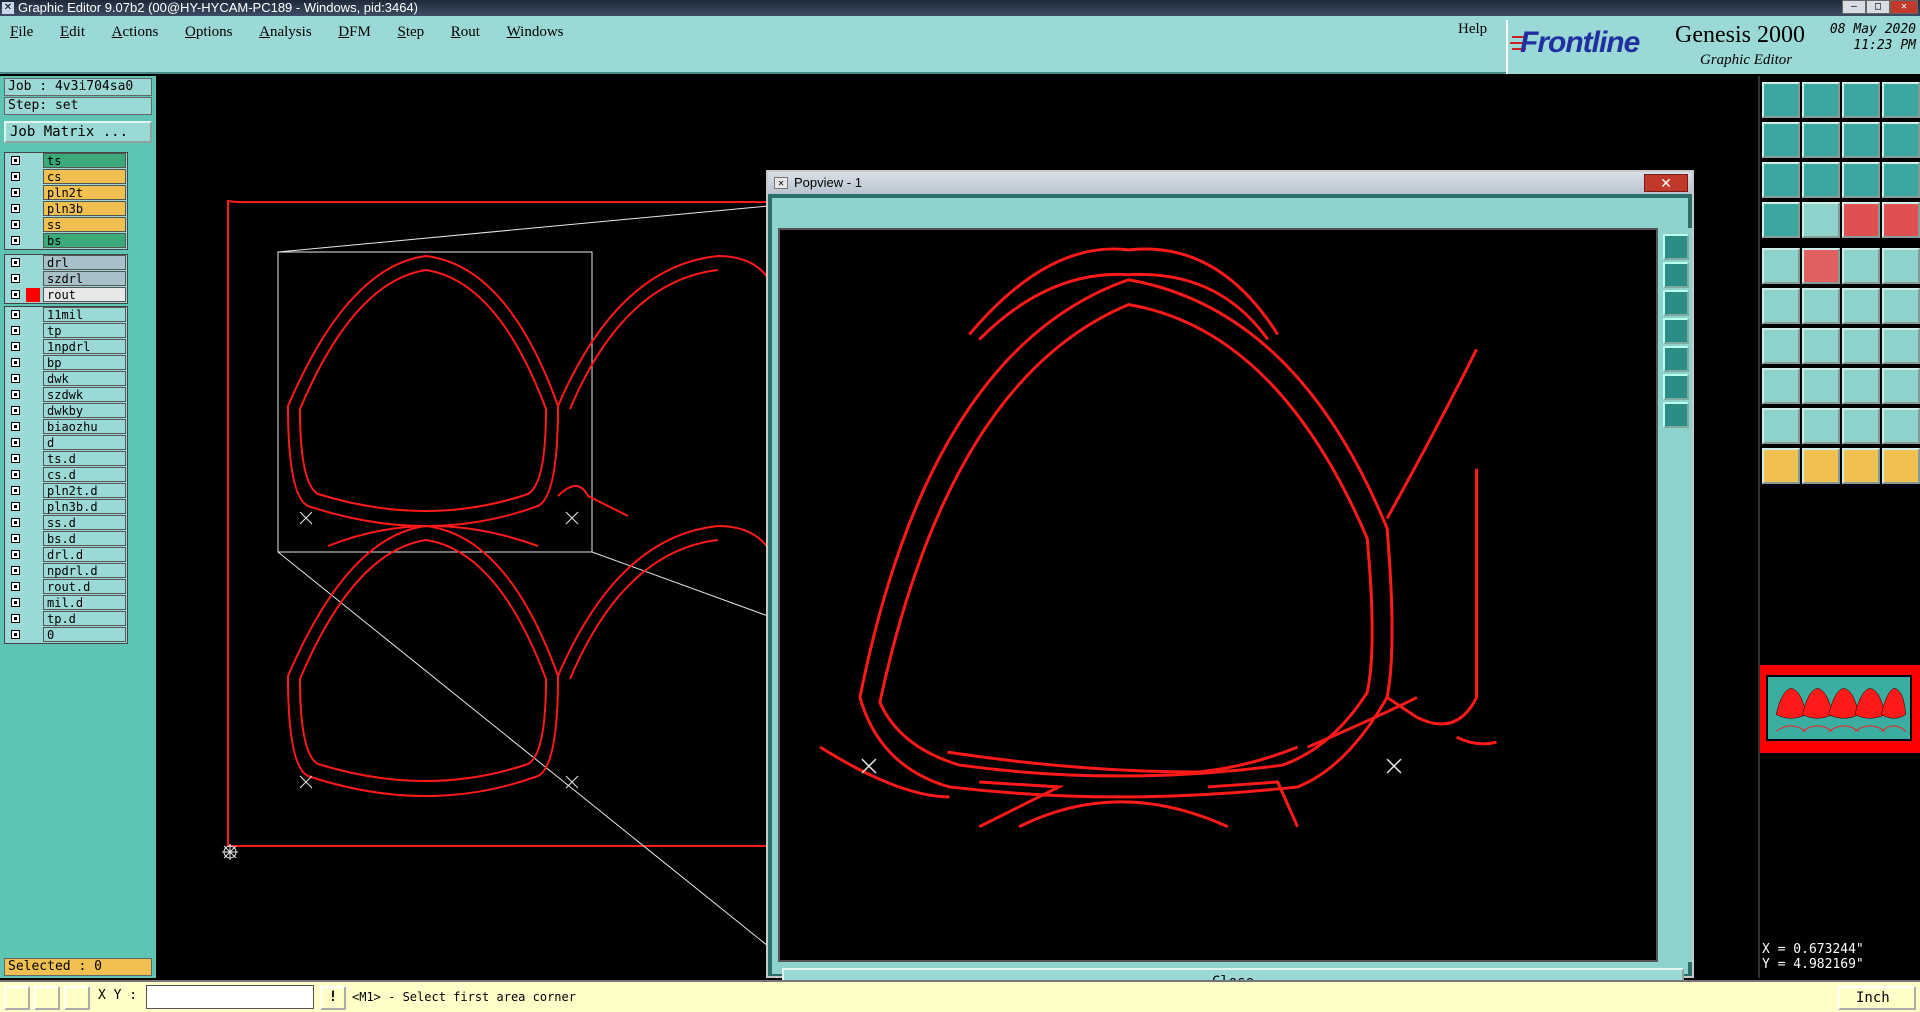  I want to click on add-pad-icon, so click(1781, 386).